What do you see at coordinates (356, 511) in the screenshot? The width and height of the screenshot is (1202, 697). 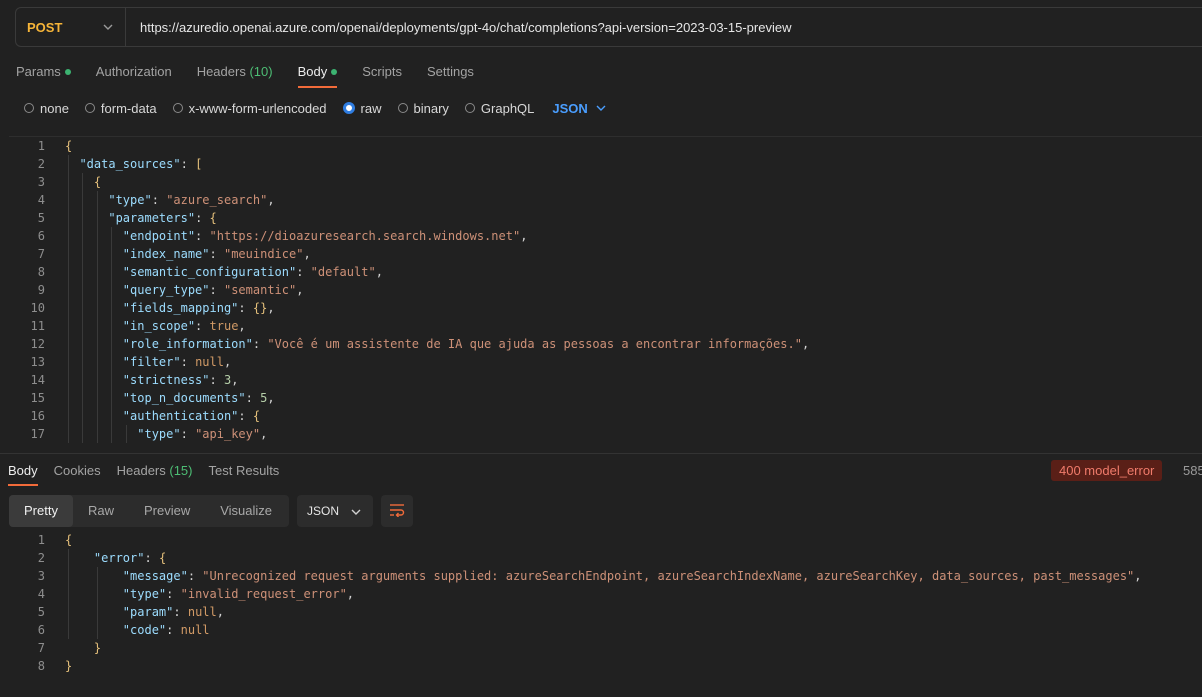 I see `chevron-down-icon` at bounding box center [356, 511].